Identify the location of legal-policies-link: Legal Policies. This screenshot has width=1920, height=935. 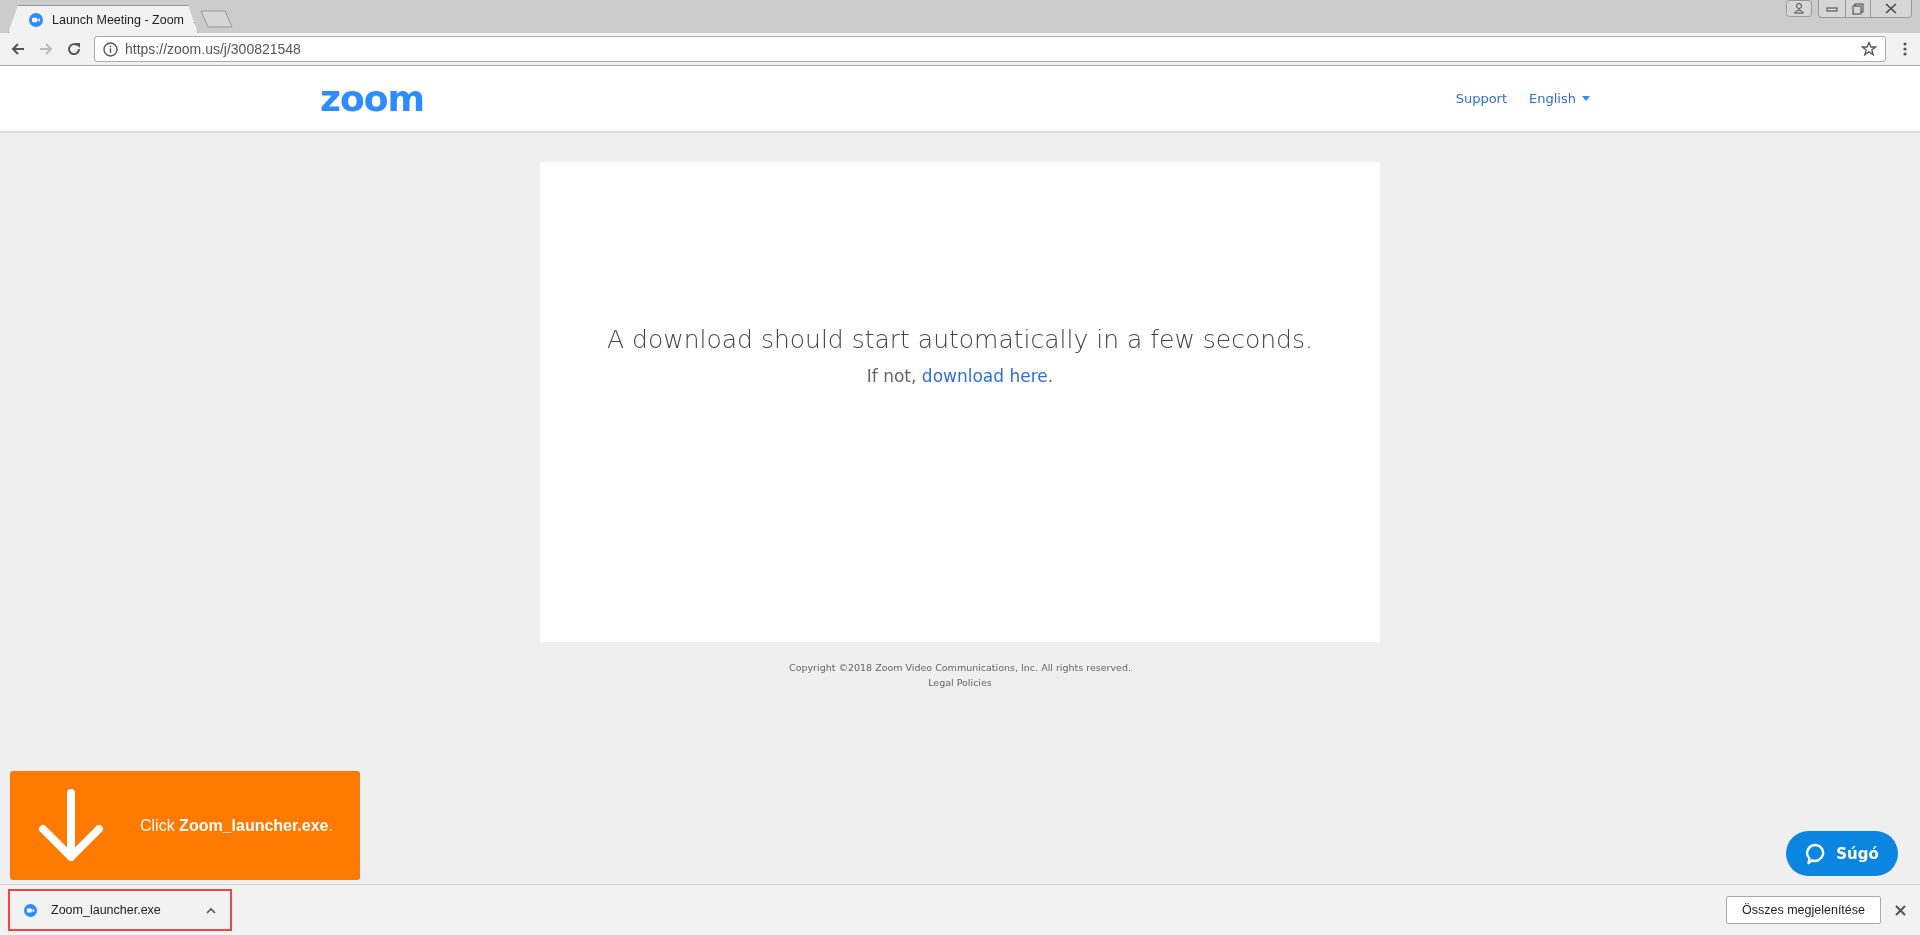
(960, 682).